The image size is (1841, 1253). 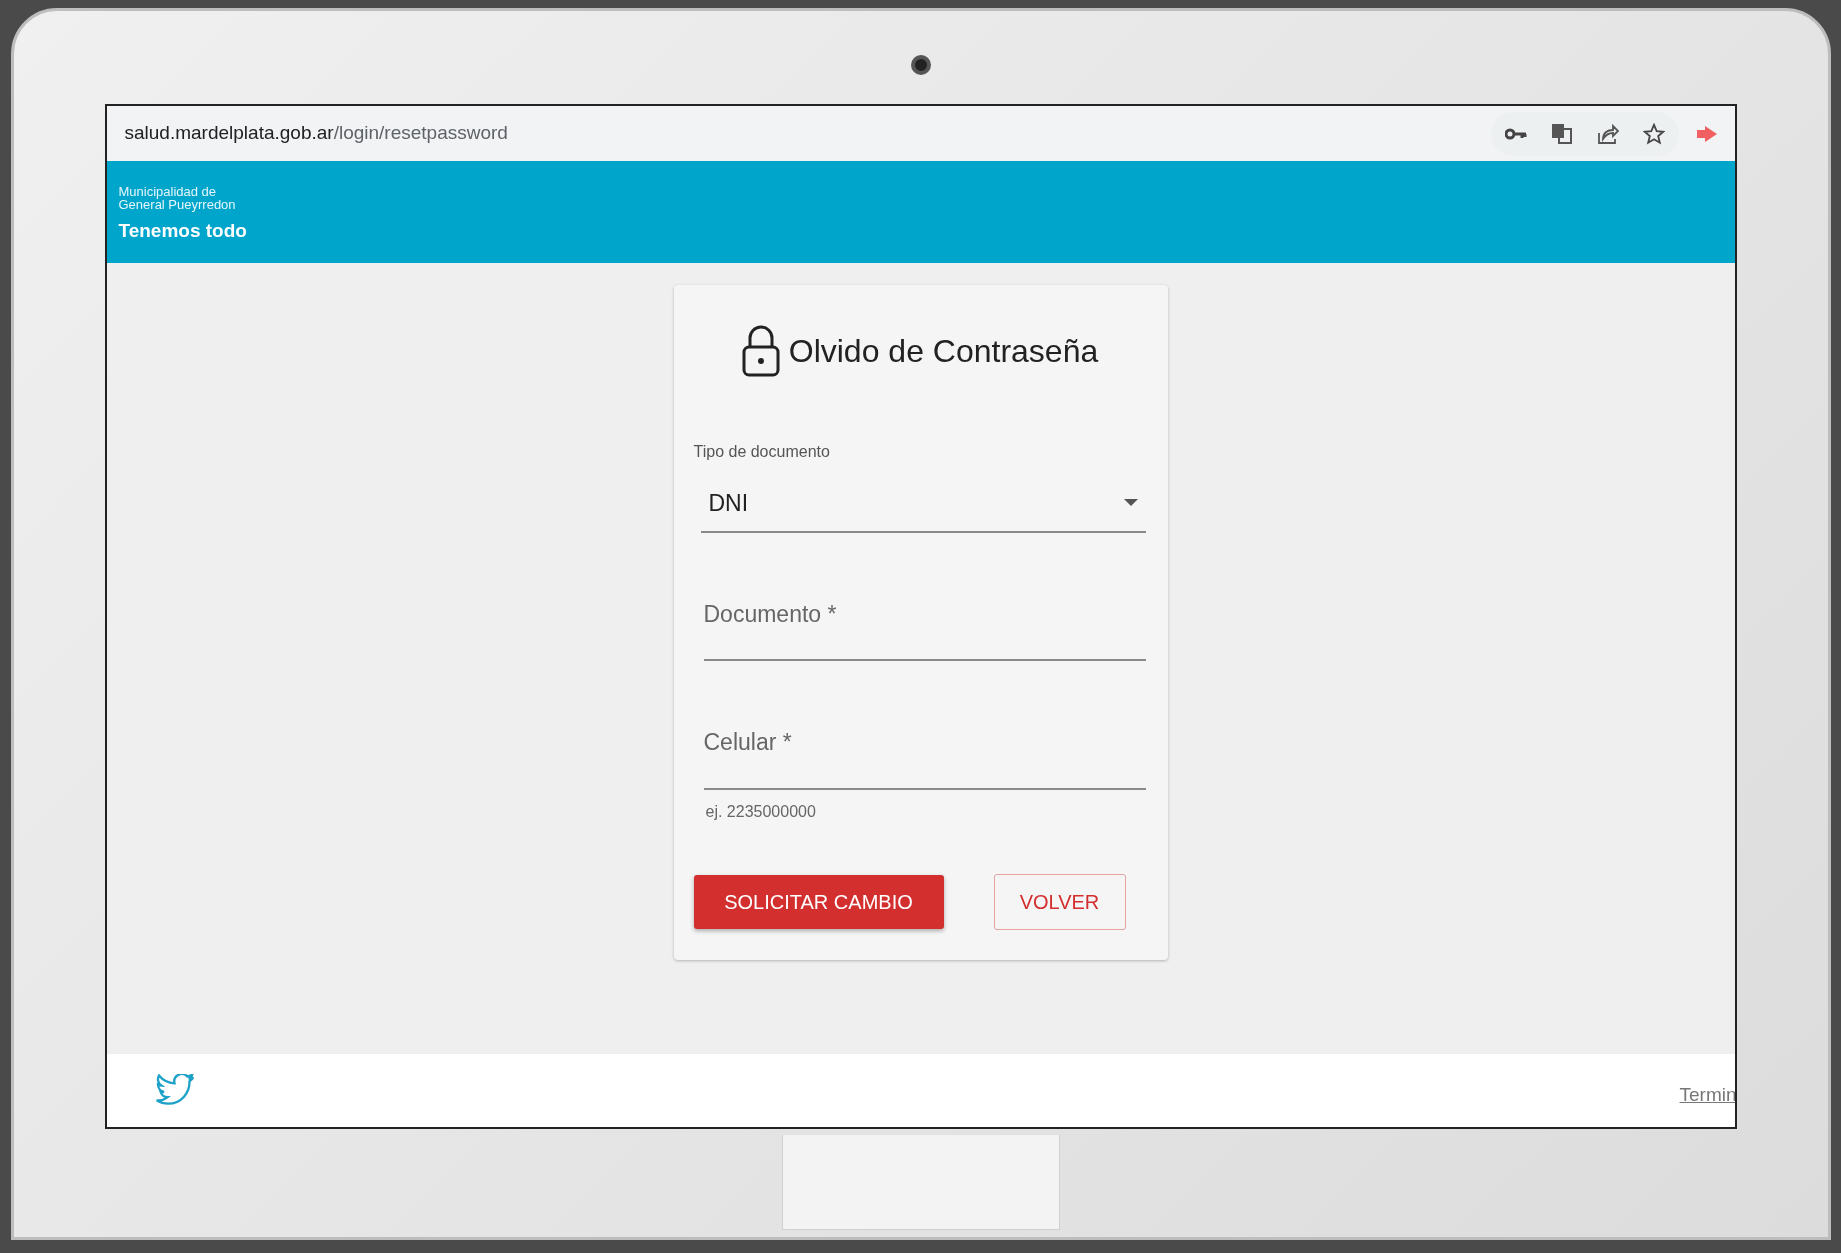 What do you see at coordinates (183, 231) in the screenshot?
I see `slogan: Tenemos todo` at bounding box center [183, 231].